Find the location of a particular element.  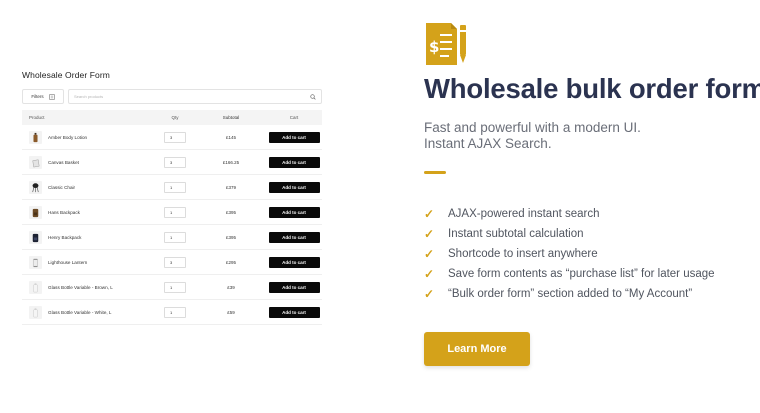

subtotal-value: £145 is located at coordinates (230, 137).